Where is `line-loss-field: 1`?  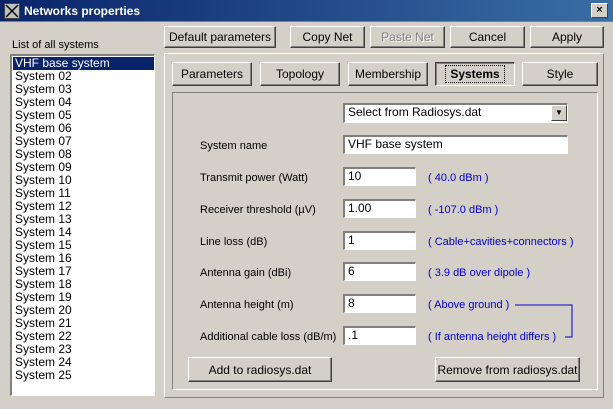 line-loss-field: 1 is located at coordinates (379, 240).